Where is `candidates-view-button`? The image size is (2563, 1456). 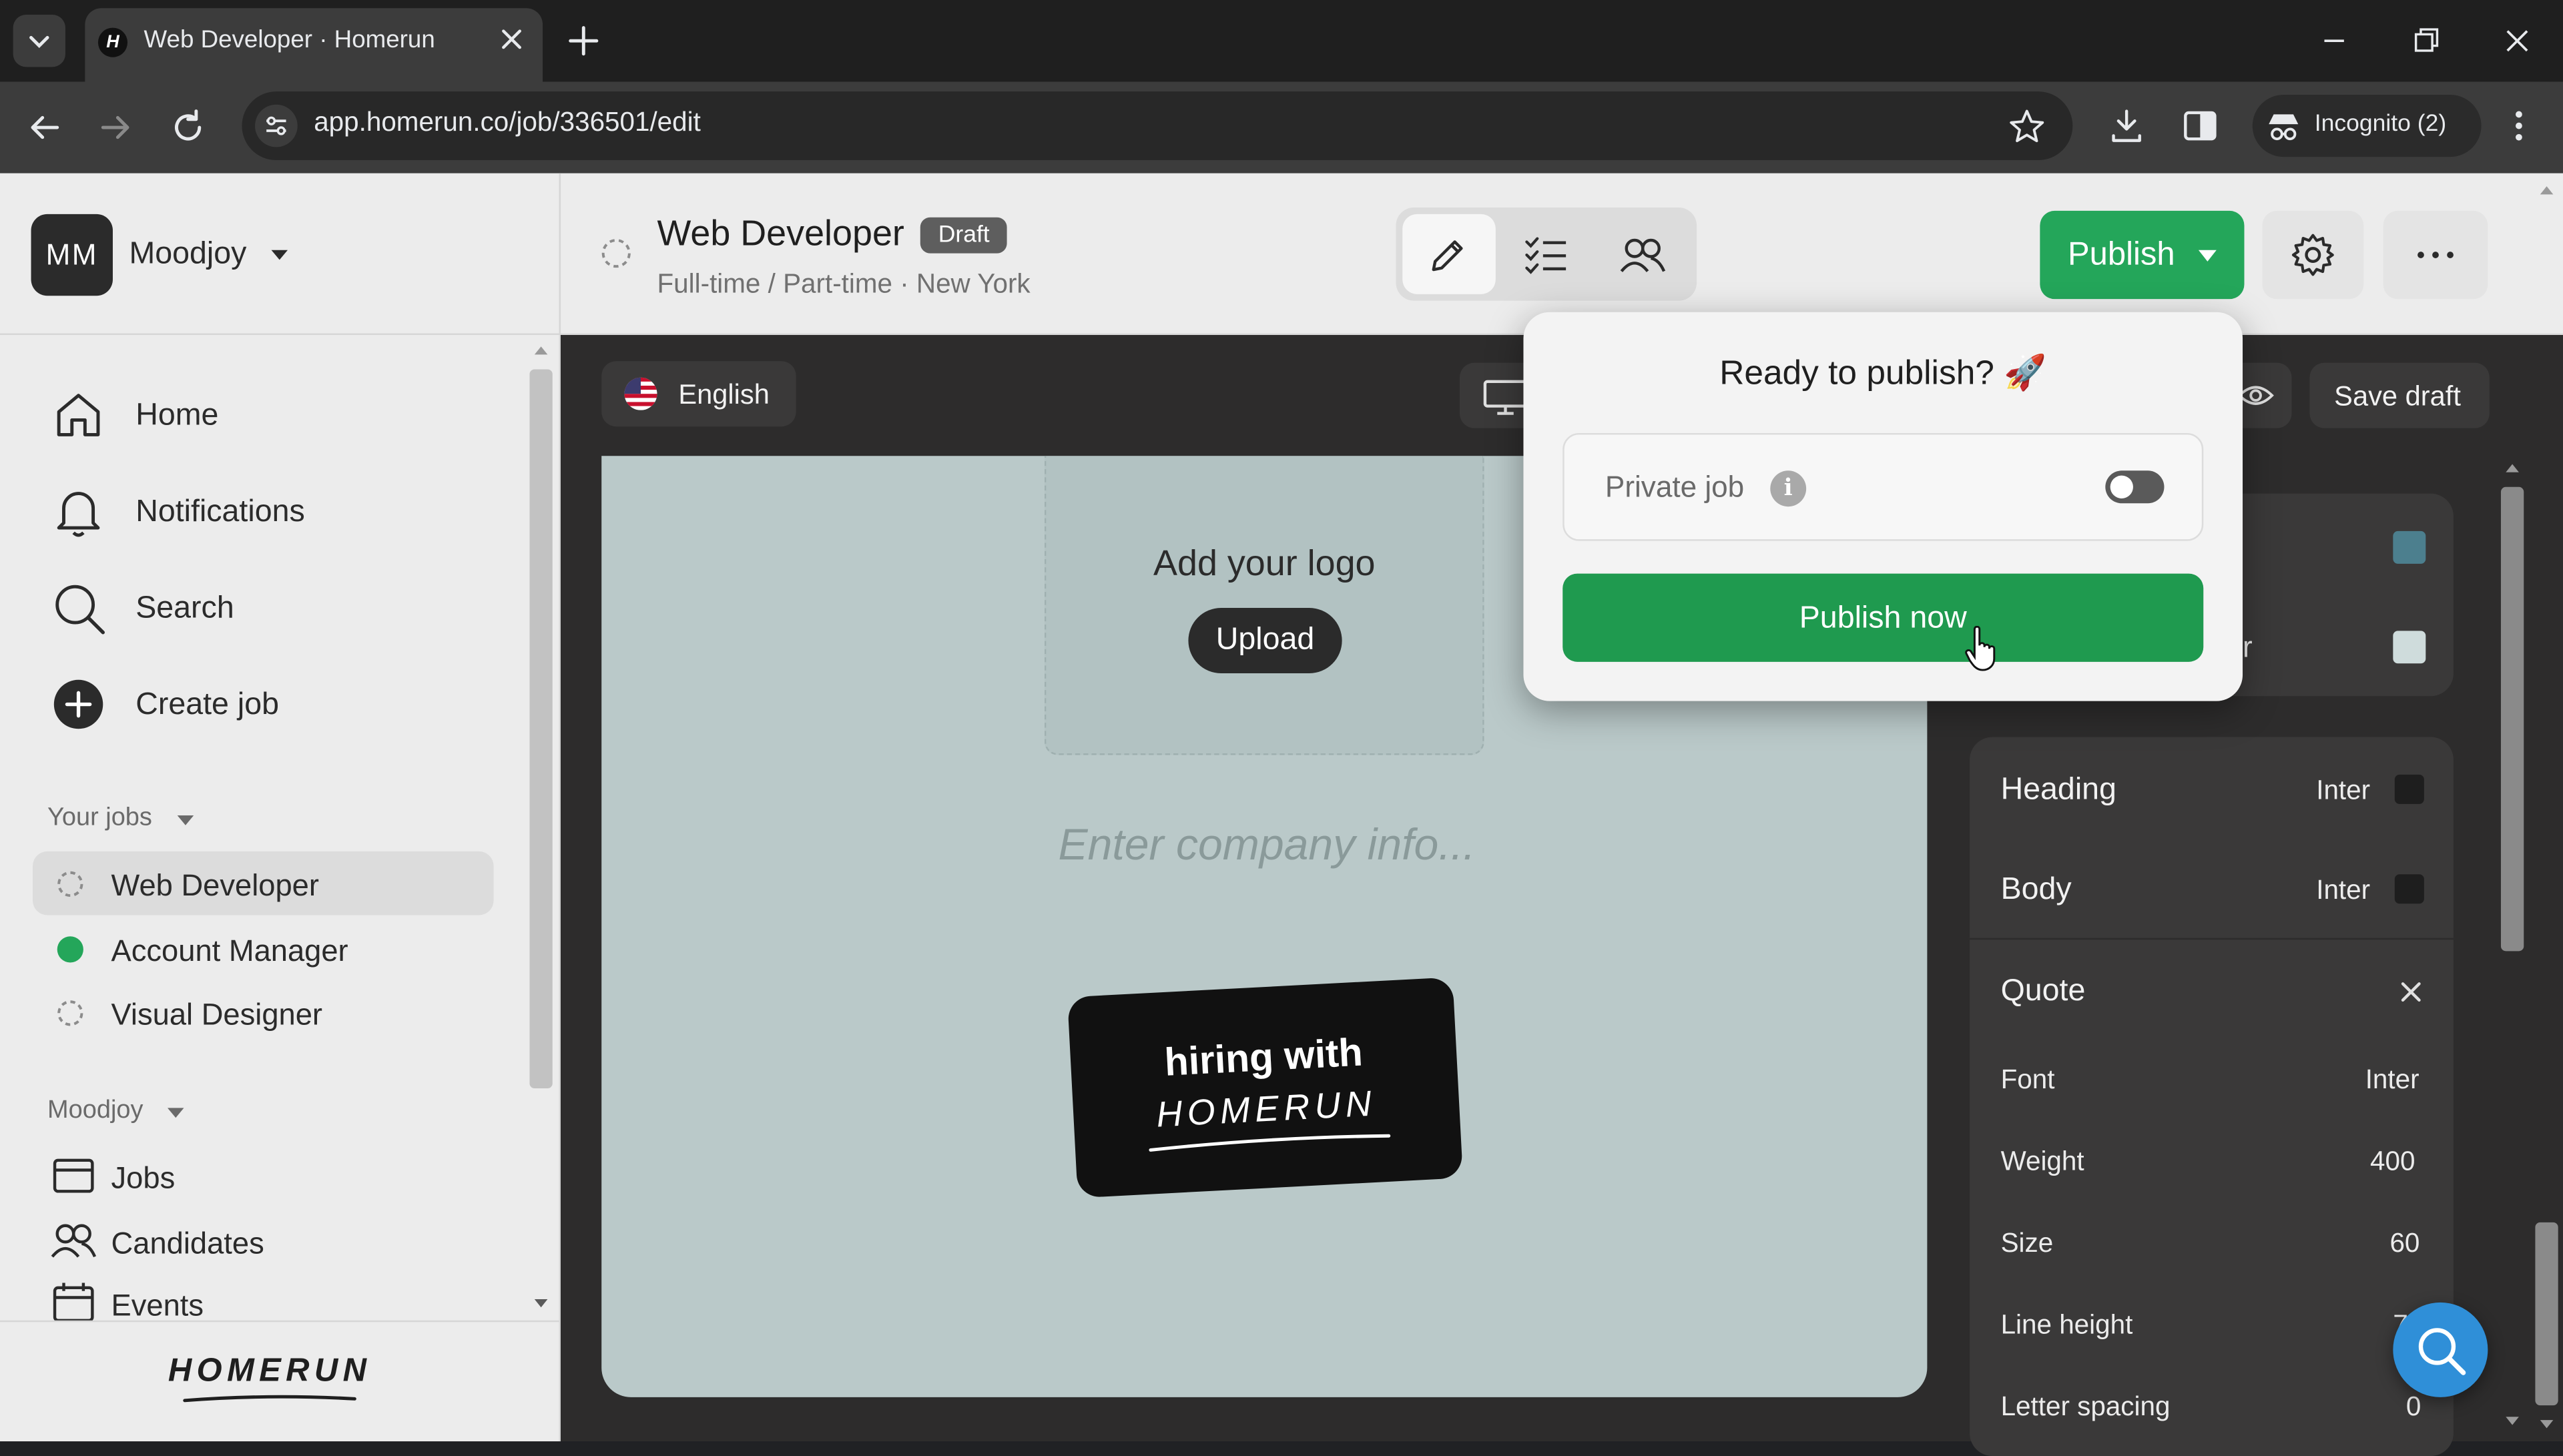
candidates-view-button is located at coordinates (1644, 254).